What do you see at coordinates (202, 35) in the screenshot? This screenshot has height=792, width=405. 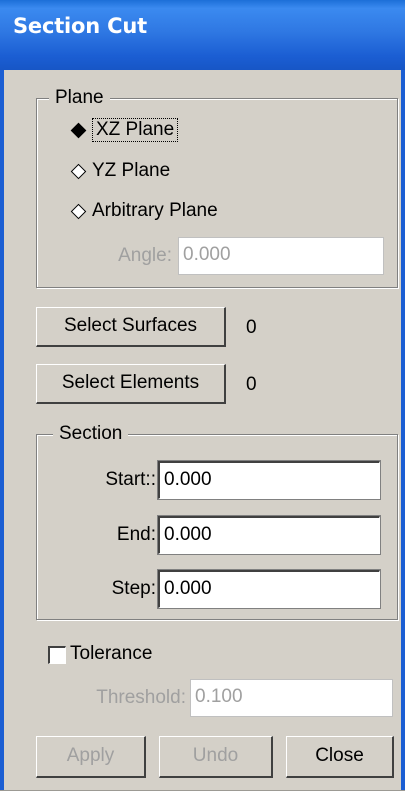 I see `title-bar: Section Cut` at bounding box center [202, 35].